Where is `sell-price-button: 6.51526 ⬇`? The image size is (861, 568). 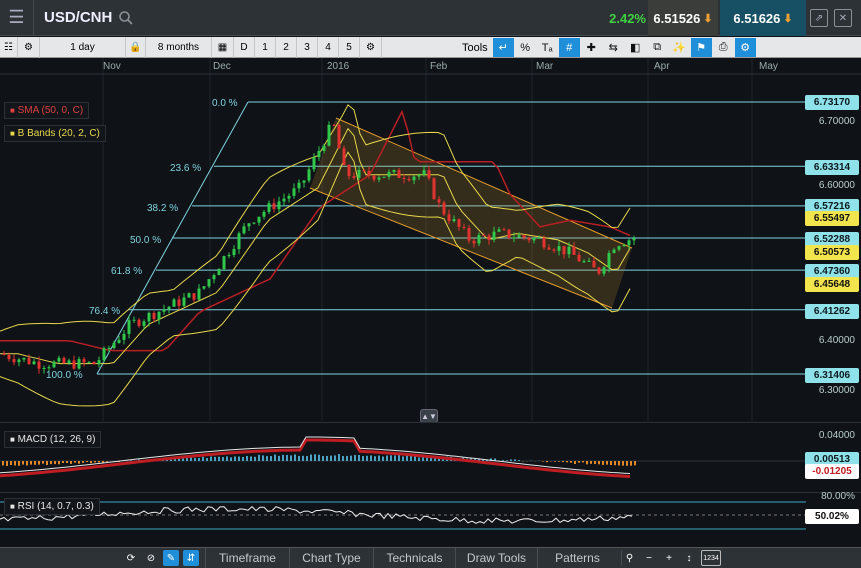
sell-price-button: 6.51526 ⬇ is located at coordinates (683, 18).